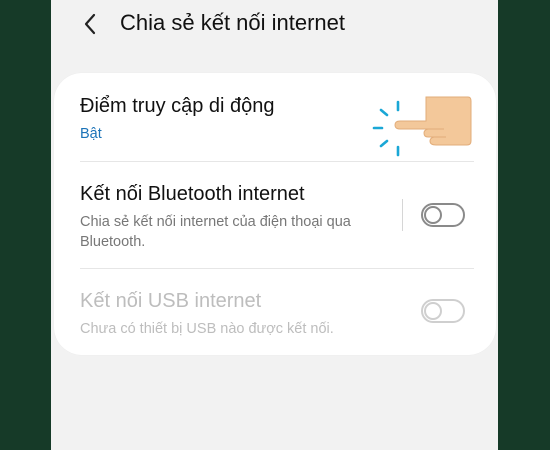 Image resolution: width=550 pixels, height=450 pixels. I want to click on mobile-hotspot-title: Điểm truy cập di động, so click(177, 106).